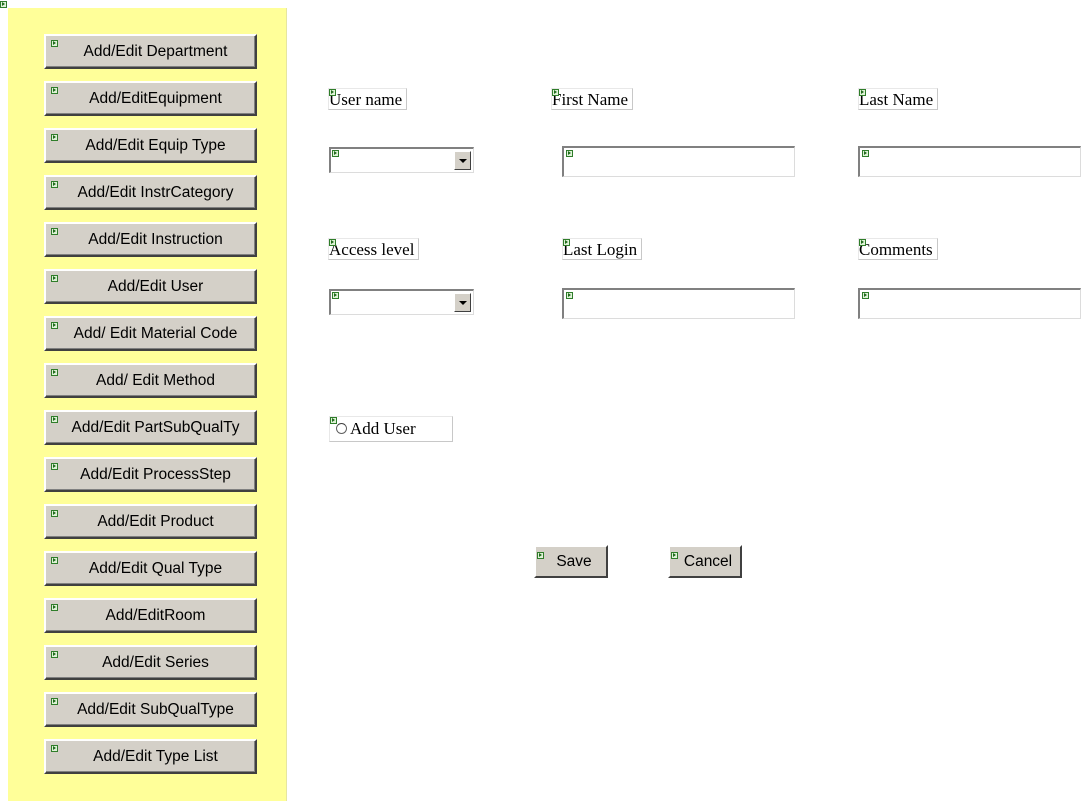  I want to click on button-label: Add/Edit Equip Type, so click(155, 145).